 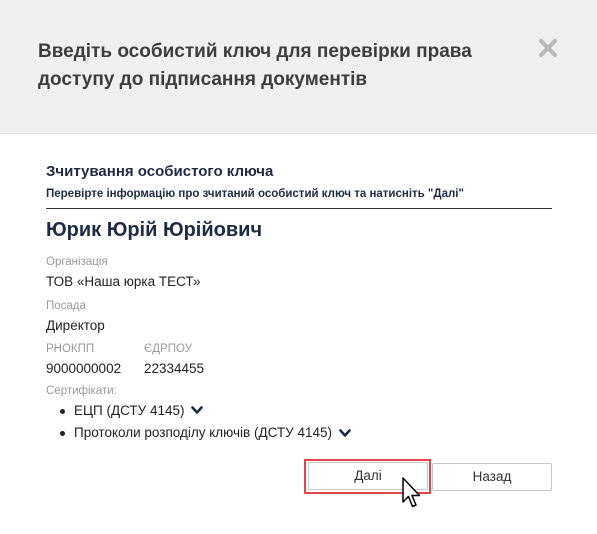 I want to click on position-value: Директор, so click(x=75, y=325).